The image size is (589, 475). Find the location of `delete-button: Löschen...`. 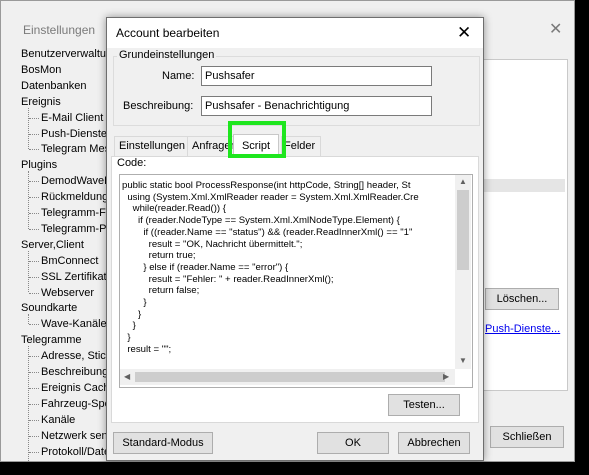

delete-button: Löschen... is located at coordinates (522, 299).